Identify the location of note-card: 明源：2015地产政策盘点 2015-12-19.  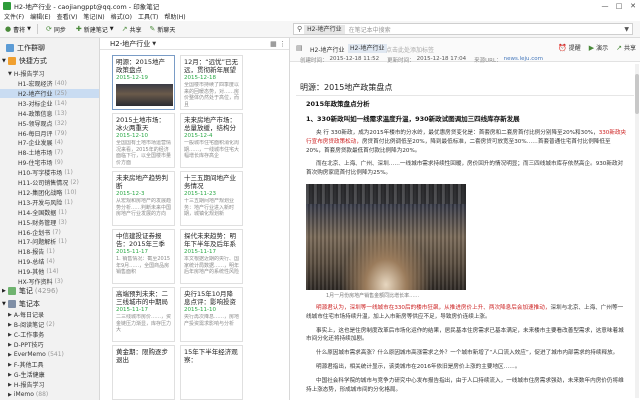
(143, 82).